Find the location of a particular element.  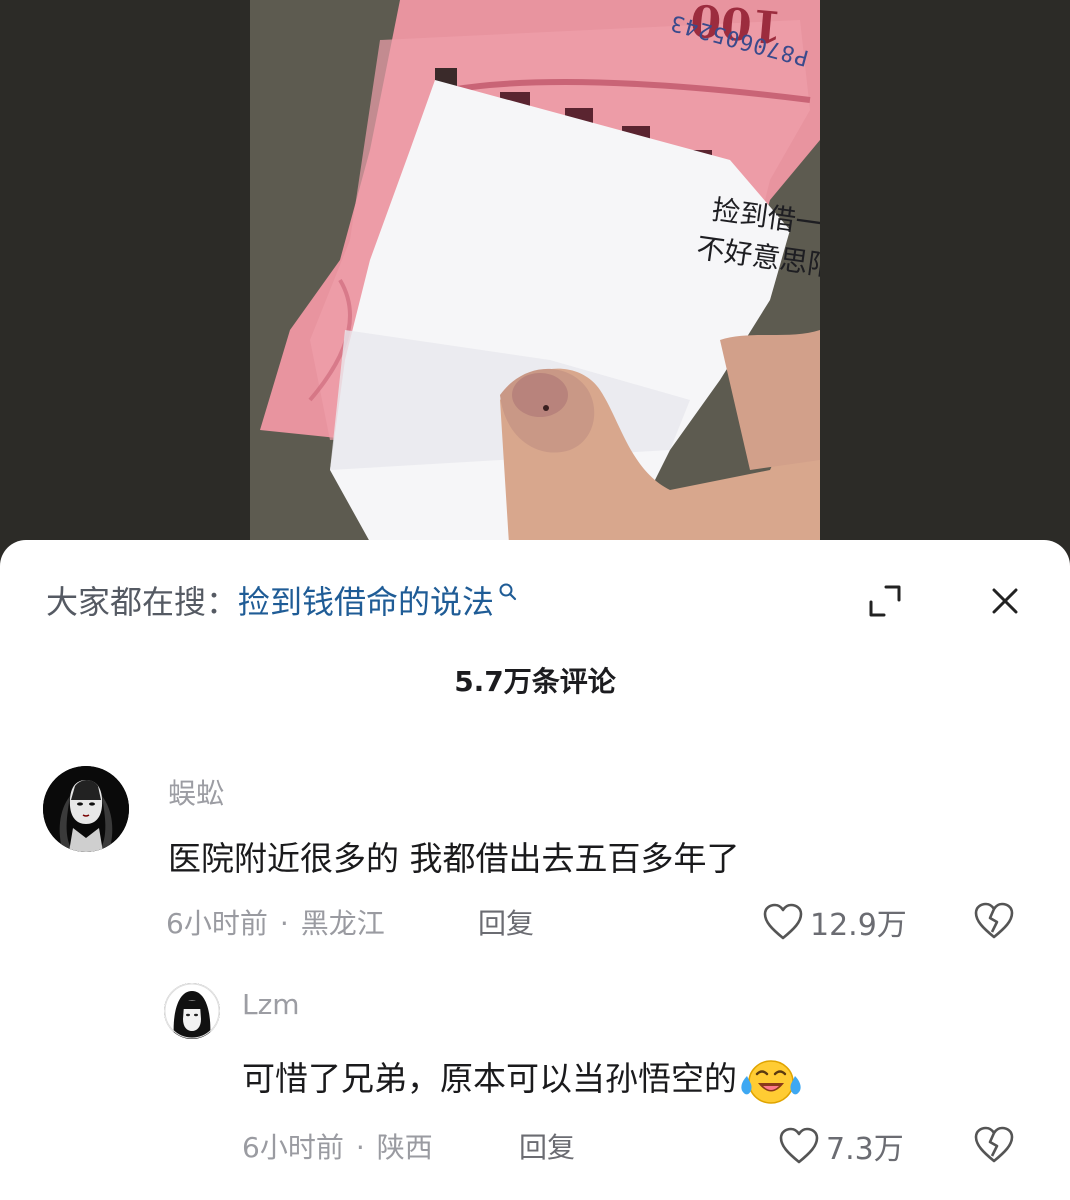

comment-username: 蜈蚣 is located at coordinates (196, 792).